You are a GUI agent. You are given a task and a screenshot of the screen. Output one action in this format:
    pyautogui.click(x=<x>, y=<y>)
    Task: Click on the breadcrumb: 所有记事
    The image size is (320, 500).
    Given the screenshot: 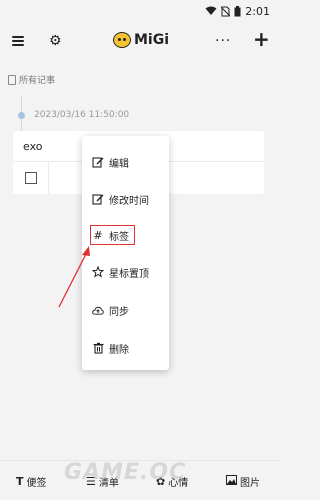 What is the action you would take?
    pyautogui.click(x=31, y=79)
    